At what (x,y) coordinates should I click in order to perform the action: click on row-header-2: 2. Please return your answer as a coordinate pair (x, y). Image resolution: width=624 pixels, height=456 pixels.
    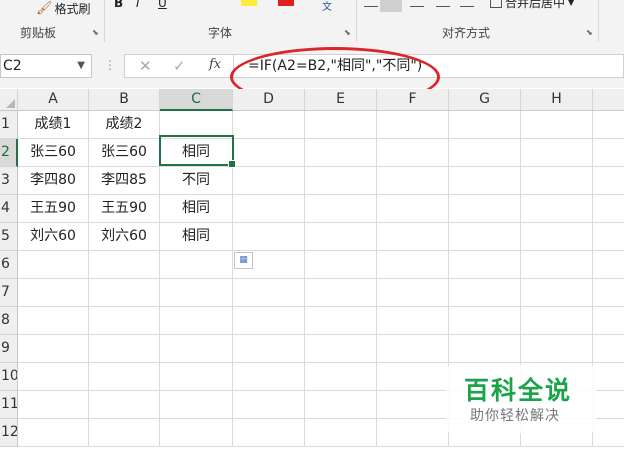
    Looking at the image, I should click on (9, 153).